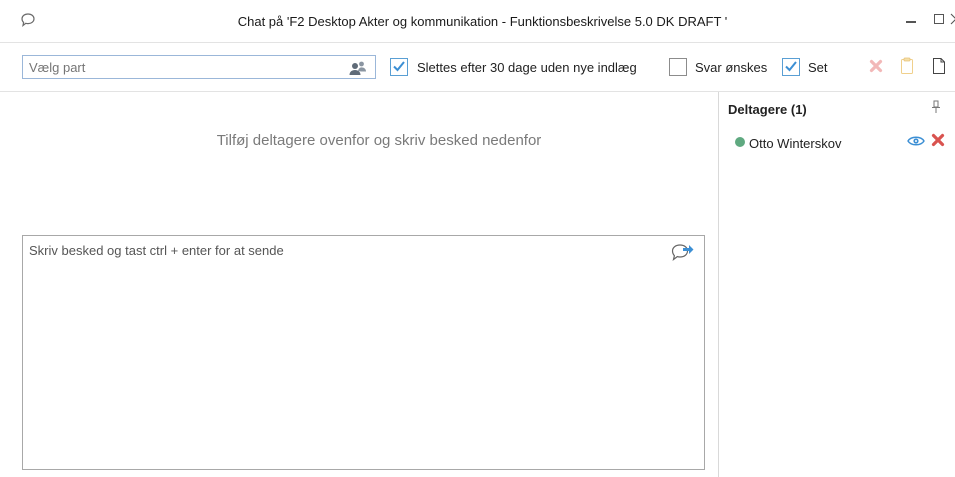 Image resolution: width=955 pixels, height=477 pixels. Describe the element at coordinates (527, 67) in the screenshot. I see `delete-after-30-days-label: Slettes efter 30 dage uden nye indlæg` at that location.